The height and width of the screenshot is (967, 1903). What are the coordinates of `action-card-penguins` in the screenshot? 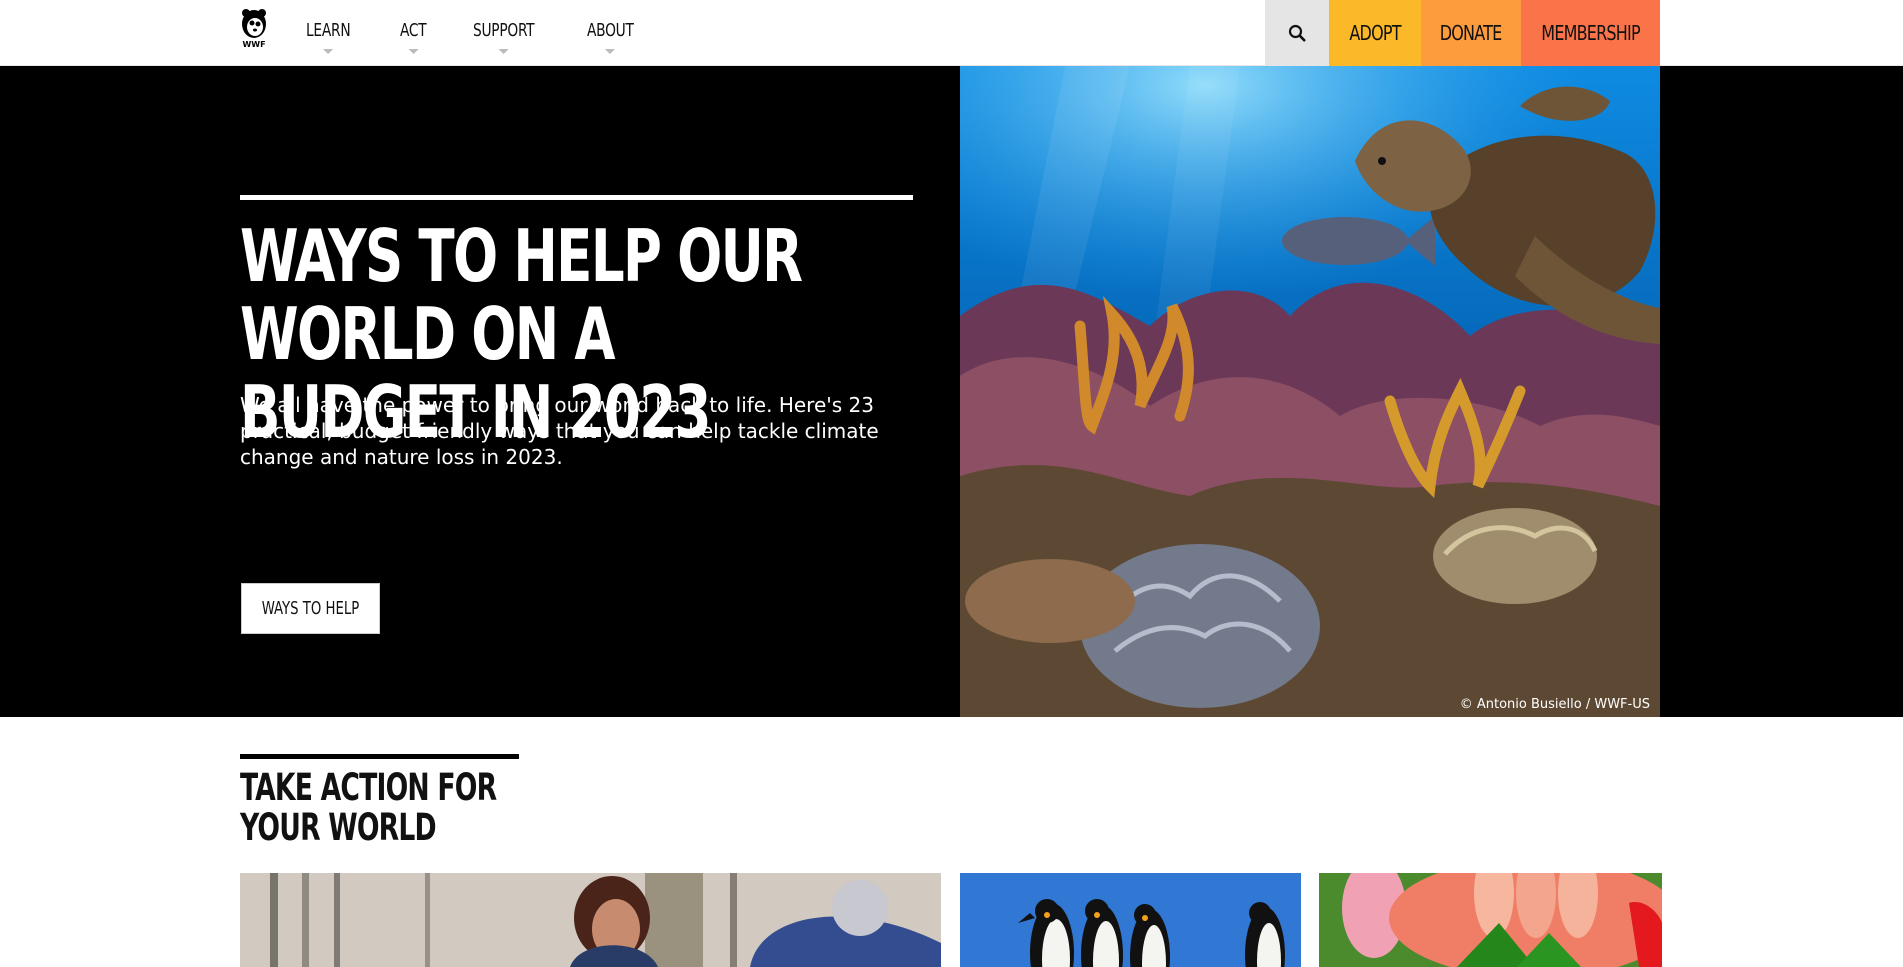 It's located at (1130, 920).